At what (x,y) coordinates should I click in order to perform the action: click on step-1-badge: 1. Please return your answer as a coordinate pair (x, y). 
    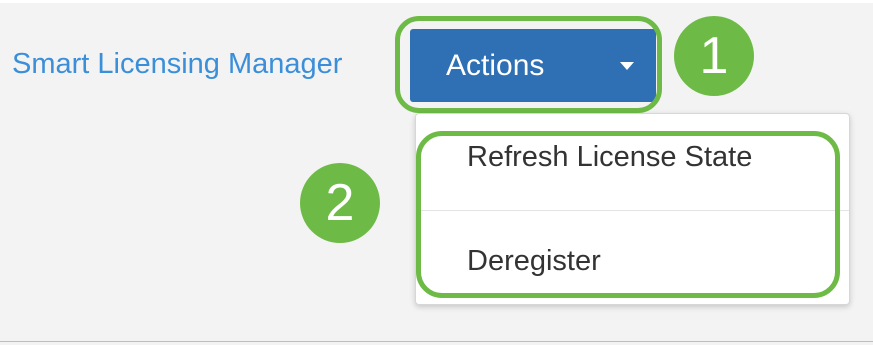
    Looking at the image, I should click on (714, 56).